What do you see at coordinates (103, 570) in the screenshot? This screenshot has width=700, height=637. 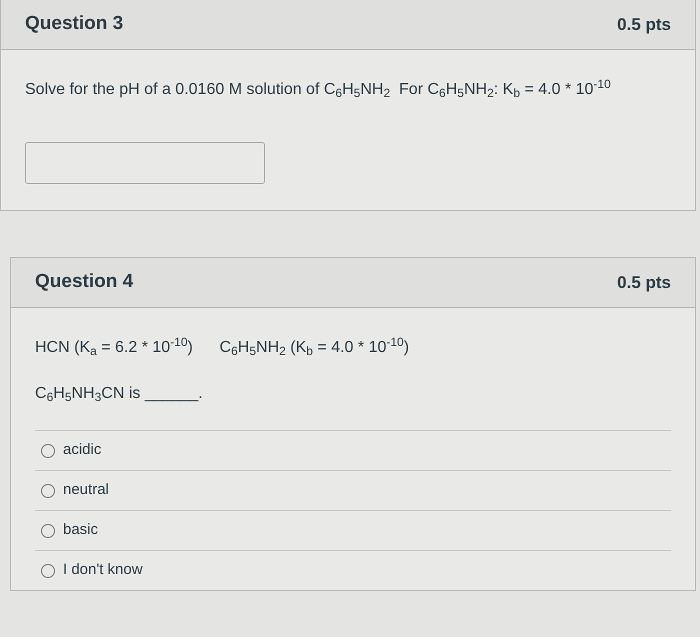 I see `option-label: I don't know` at bounding box center [103, 570].